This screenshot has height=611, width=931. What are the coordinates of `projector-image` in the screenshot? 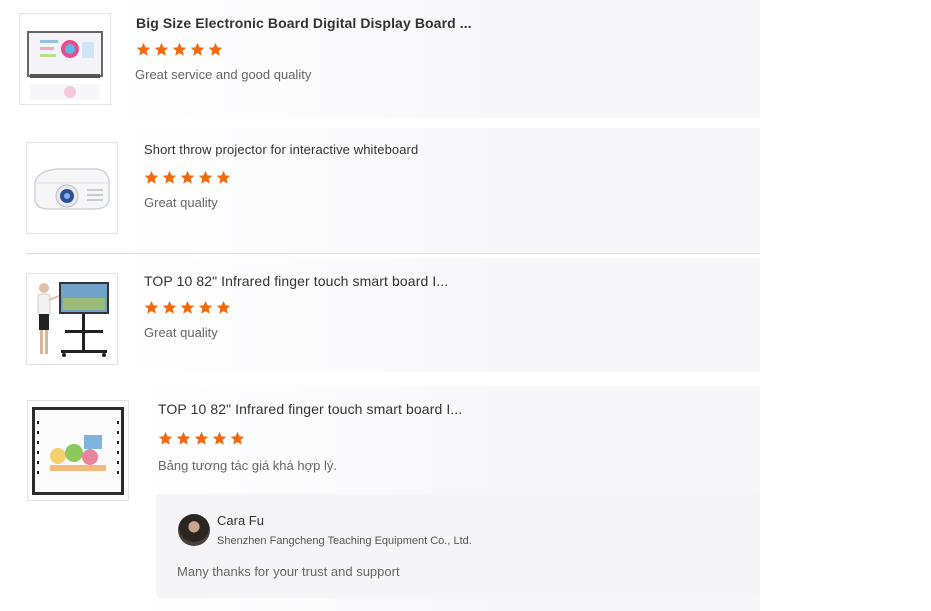 It's located at (72, 189).